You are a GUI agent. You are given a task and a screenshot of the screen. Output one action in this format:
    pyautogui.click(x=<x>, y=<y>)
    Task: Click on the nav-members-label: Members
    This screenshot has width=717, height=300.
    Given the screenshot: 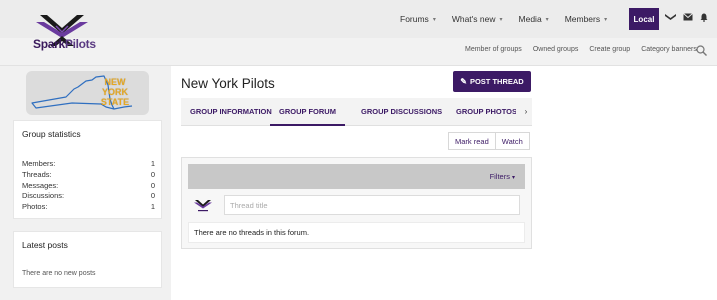 What is the action you would take?
    pyautogui.click(x=582, y=19)
    